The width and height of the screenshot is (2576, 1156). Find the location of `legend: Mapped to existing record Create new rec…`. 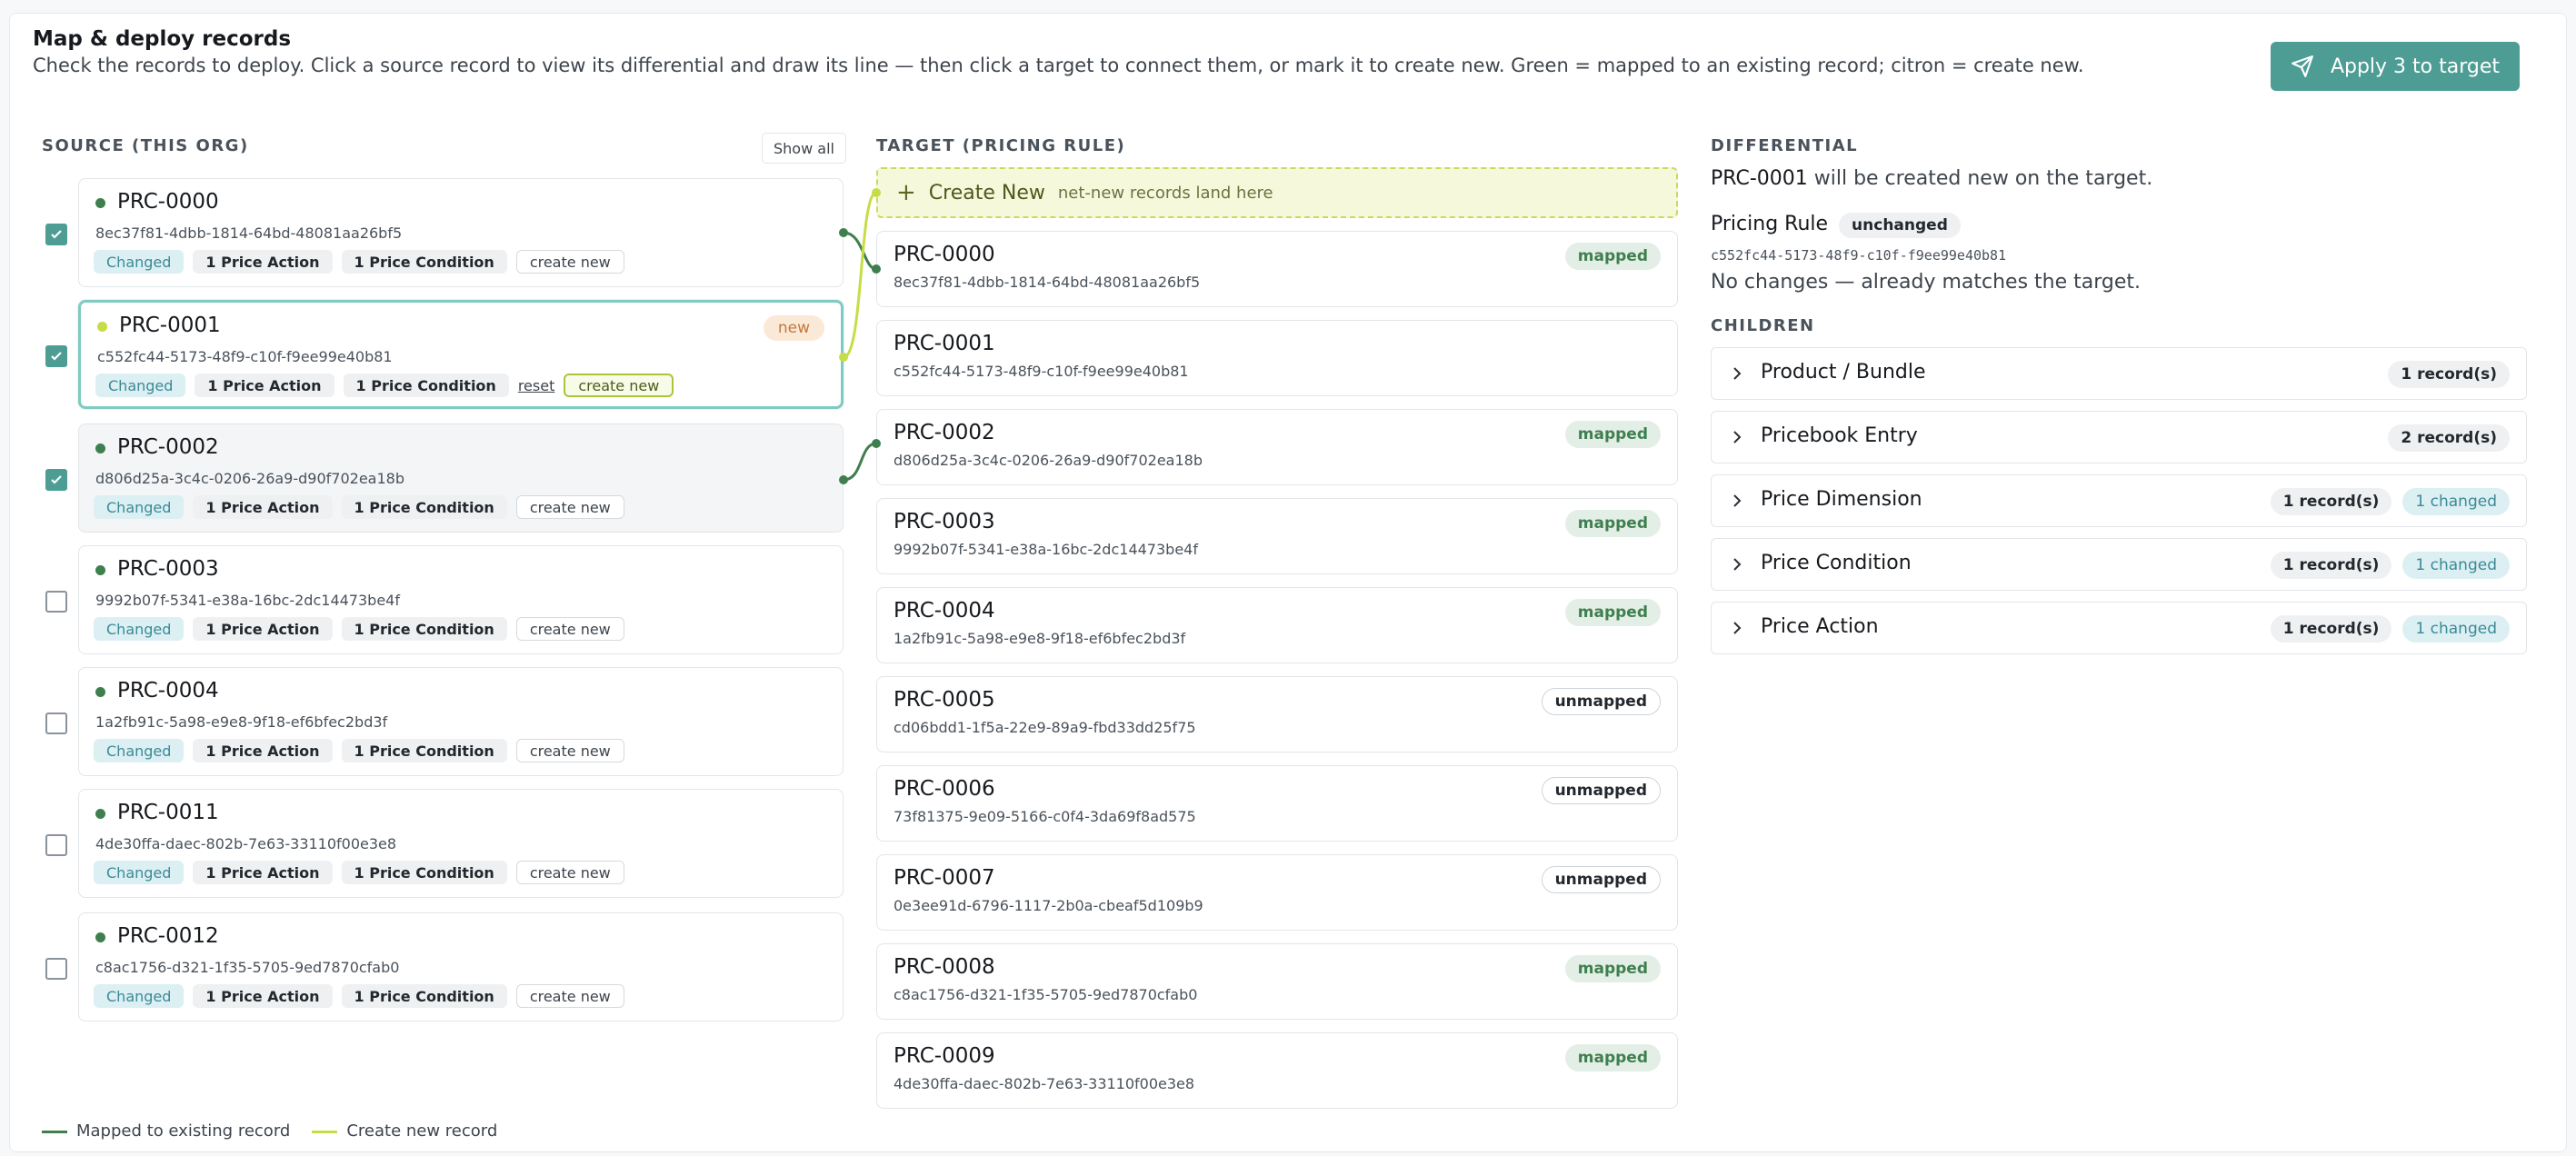

legend: Mapped to existing record Create new rec… is located at coordinates (269, 1131).